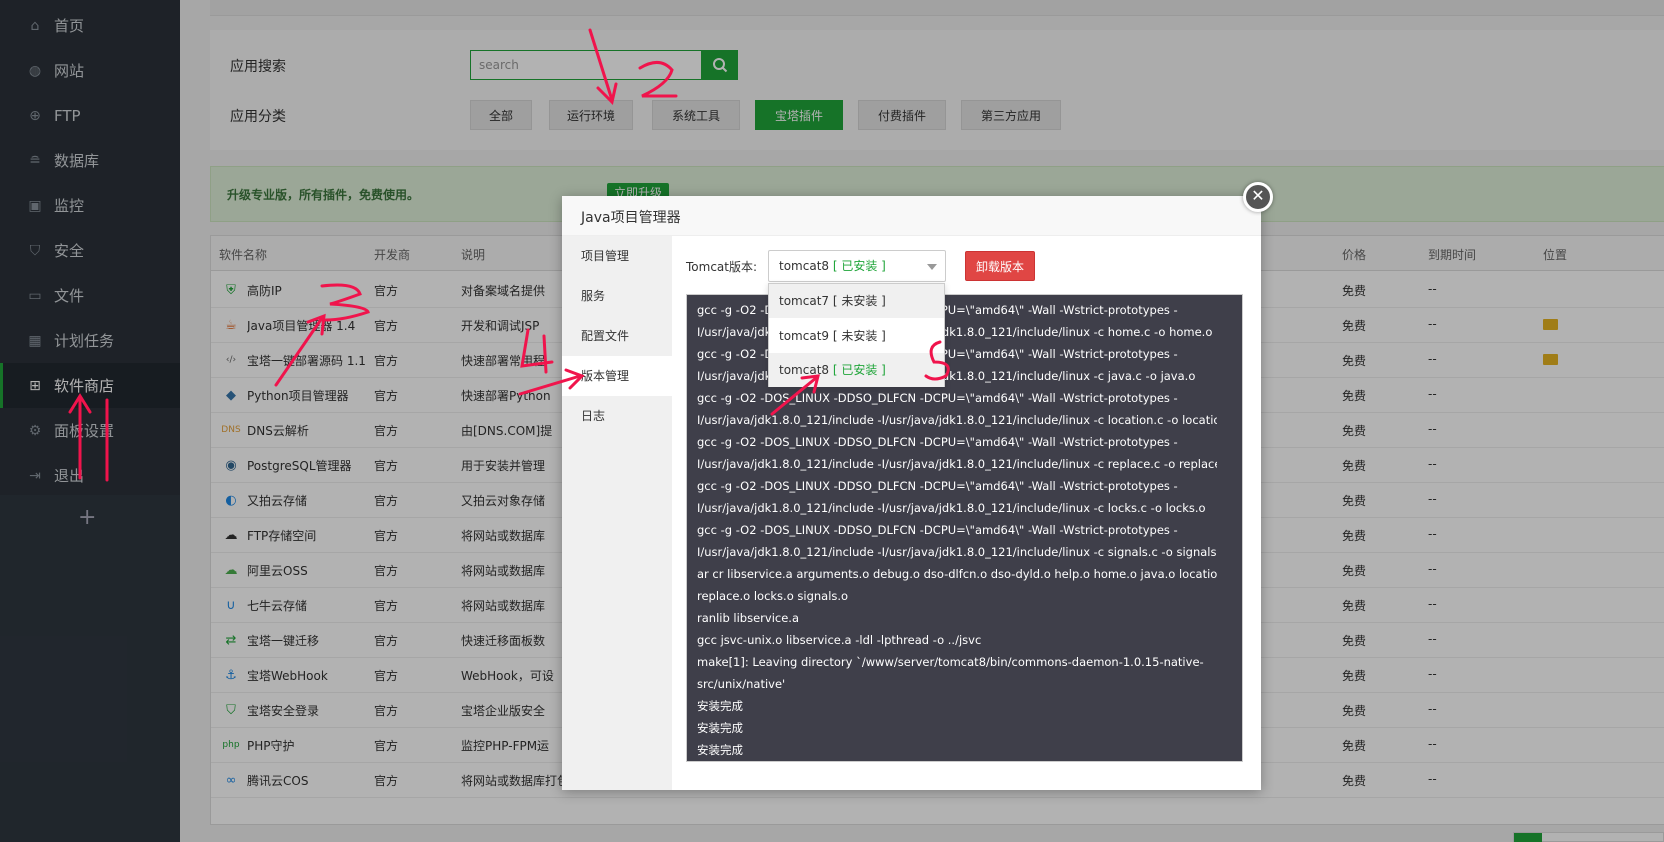 The height and width of the screenshot is (842, 1664). I want to click on option-tomcat7: tomcat7 [ 未安装 ], so click(856, 301).